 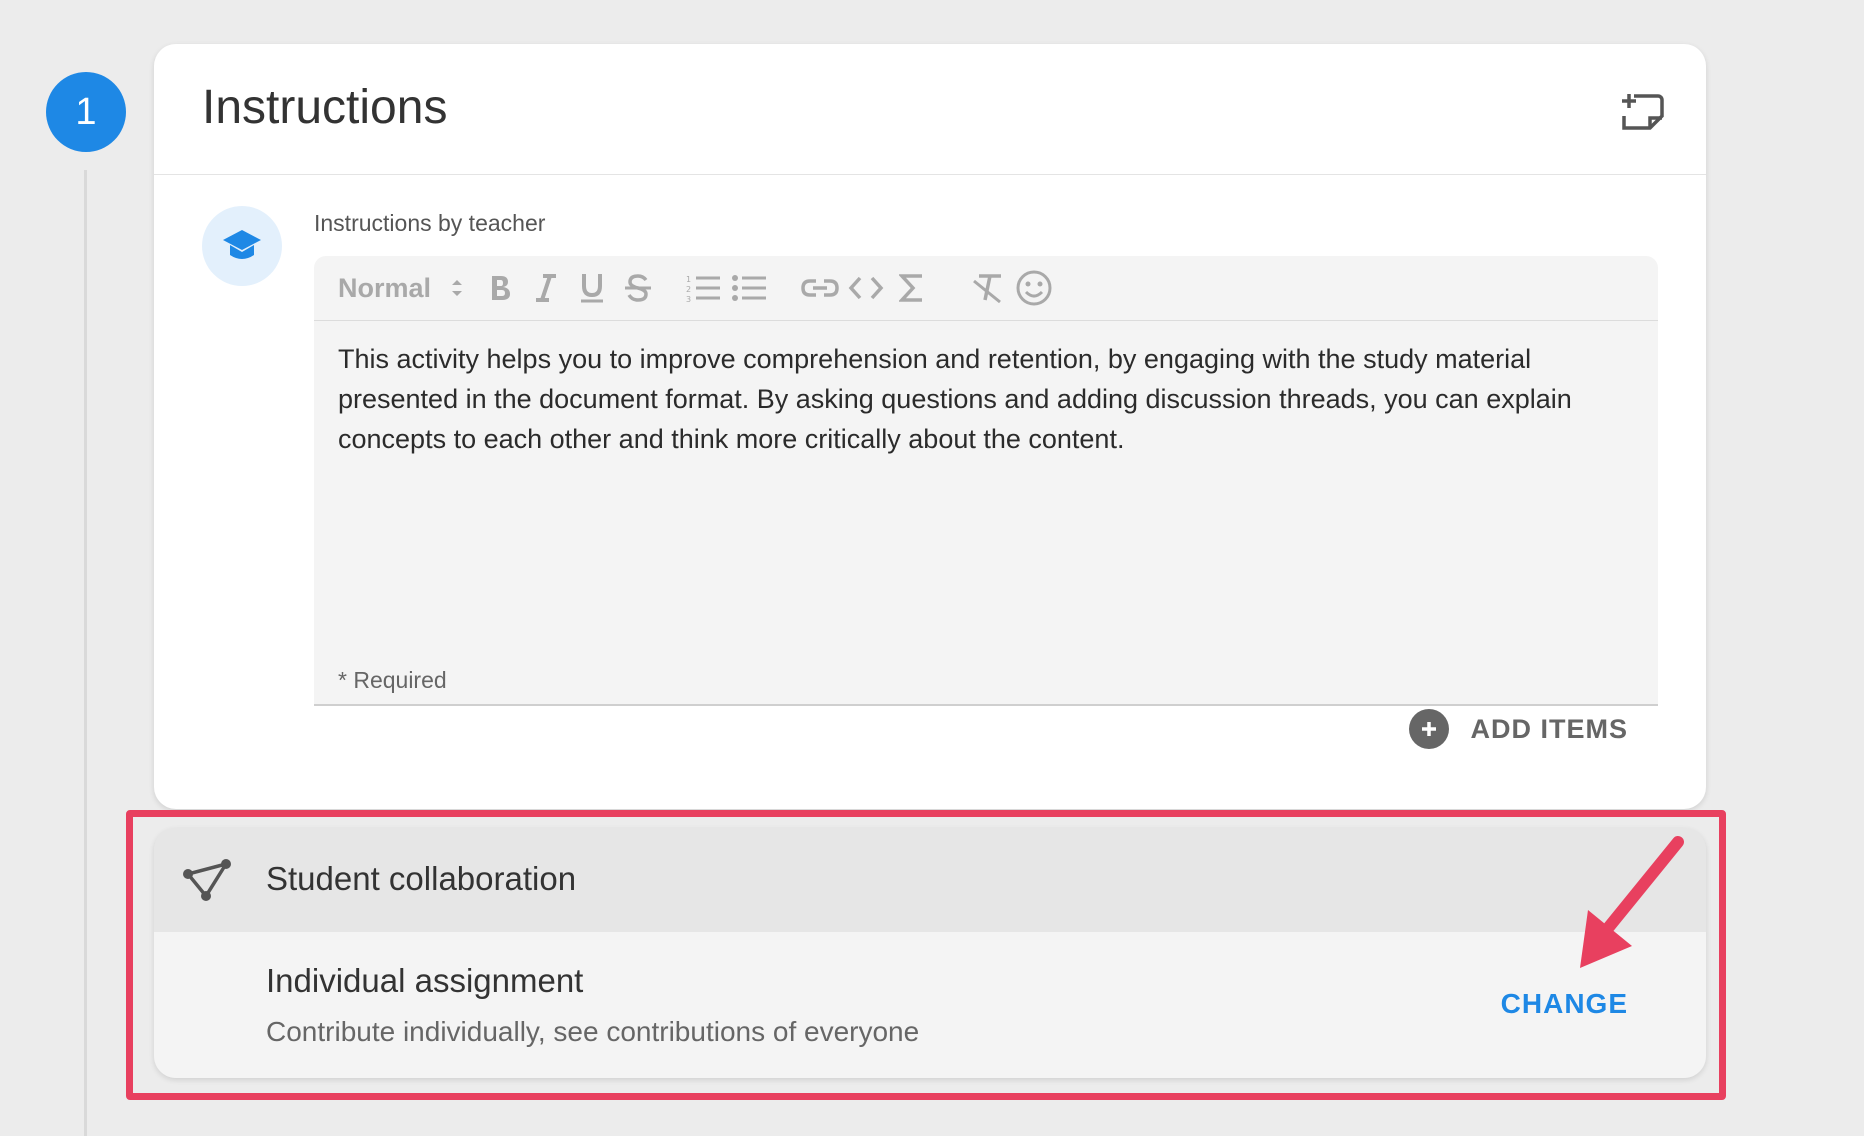 What do you see at coordinates (688, 289) in the screenshot?
I see `svg-text: 2` at bounding box center [688, 289].